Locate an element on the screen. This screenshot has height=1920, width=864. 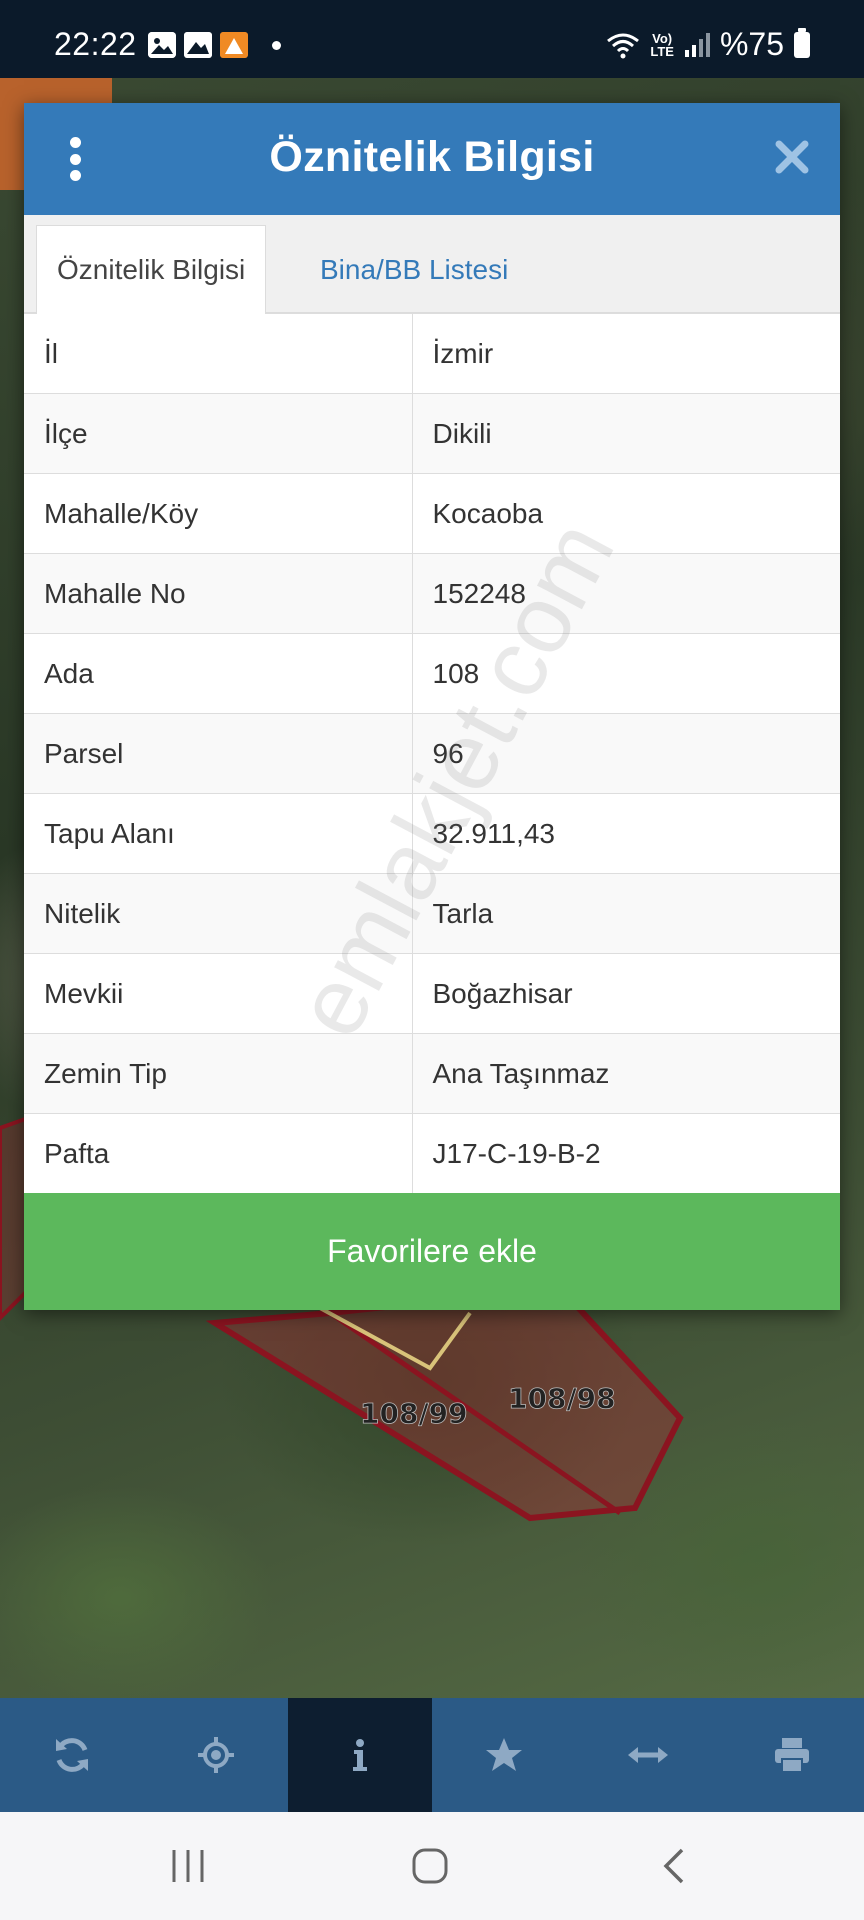
status-time: 22:22 is located at coordinates (95, 44).